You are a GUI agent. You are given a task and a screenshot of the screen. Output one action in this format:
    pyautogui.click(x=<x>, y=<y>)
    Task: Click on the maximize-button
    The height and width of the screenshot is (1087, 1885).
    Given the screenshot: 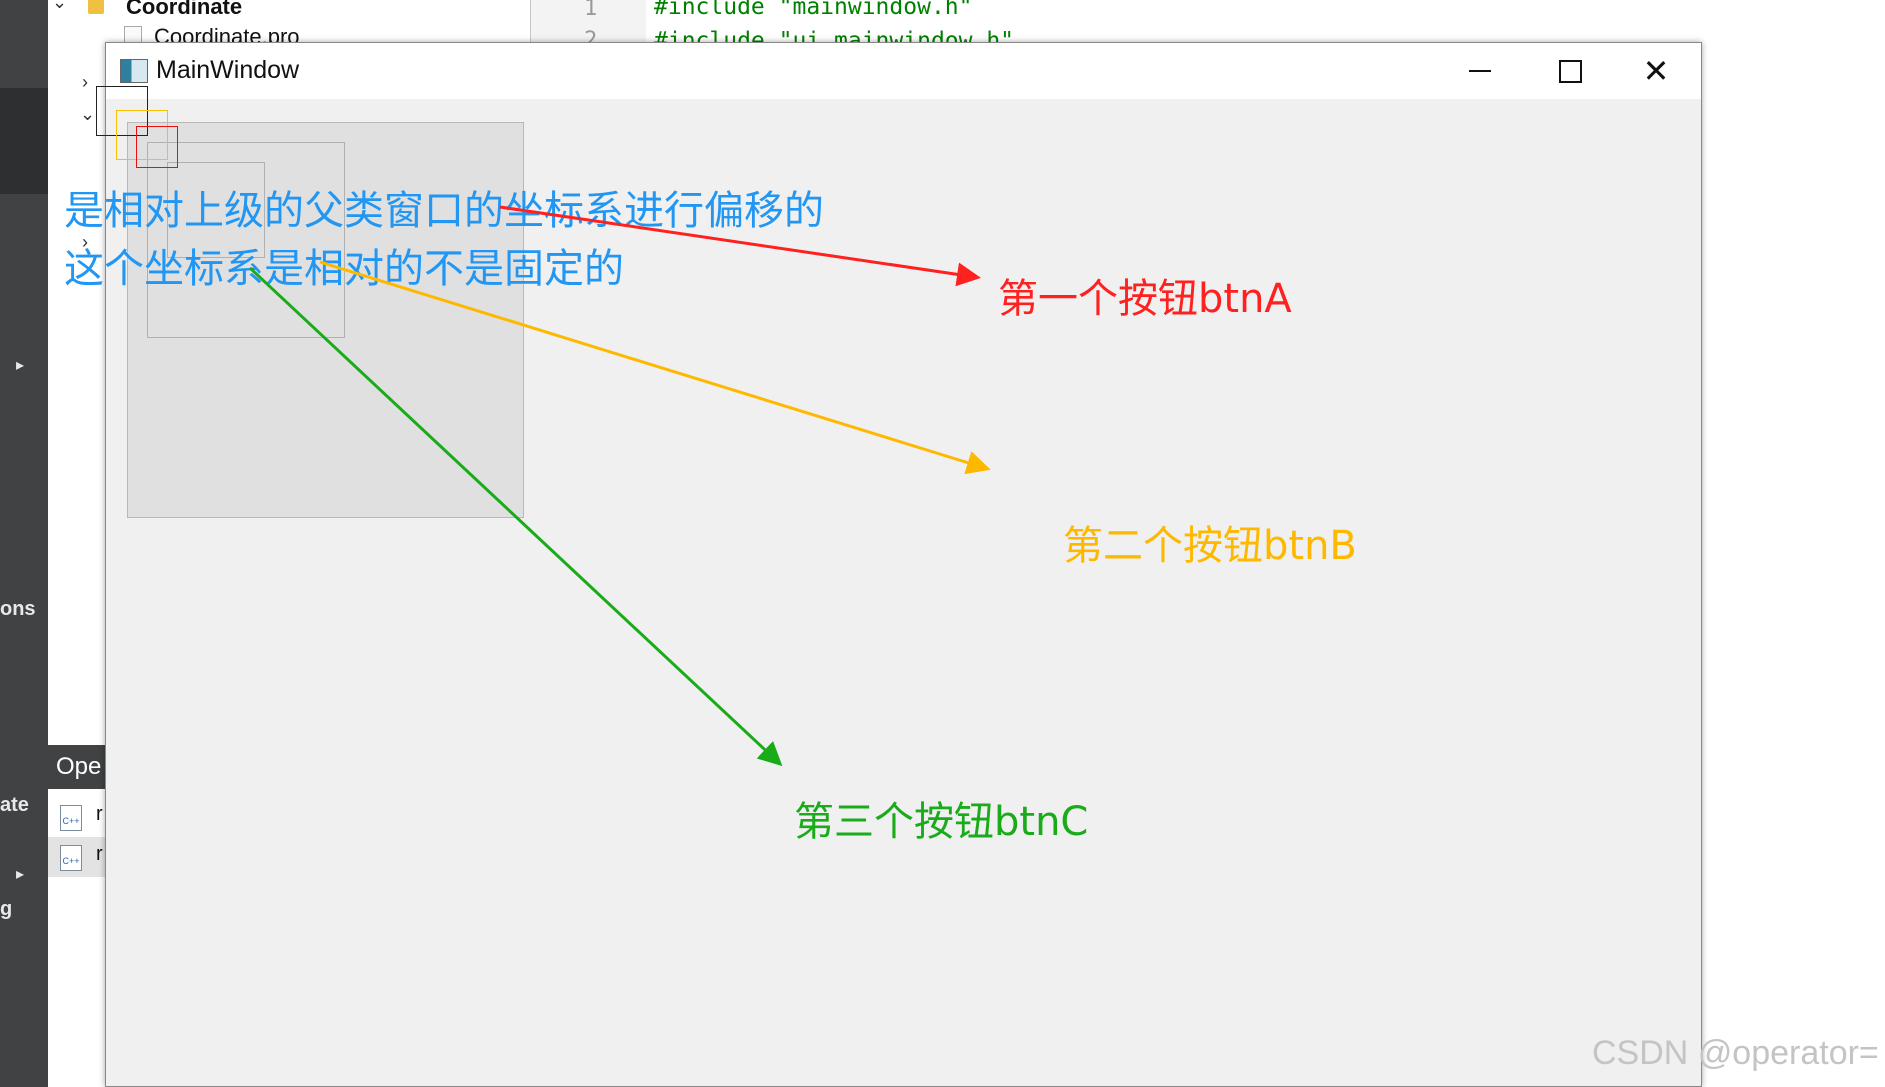 What is the action you would take?
    pyautogui.click(x=1570, y=71)
    